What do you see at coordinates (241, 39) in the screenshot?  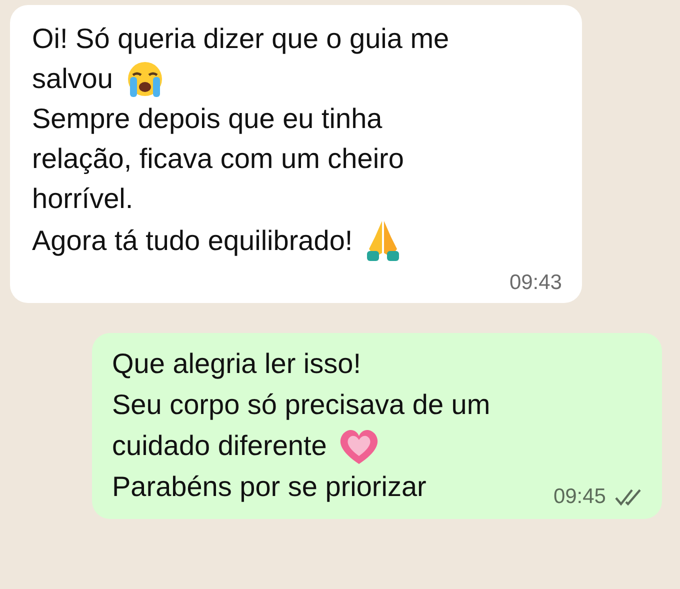 I see `message-text: Oi! Só queria dizer que o guia me` at bounding box center [241, 39].